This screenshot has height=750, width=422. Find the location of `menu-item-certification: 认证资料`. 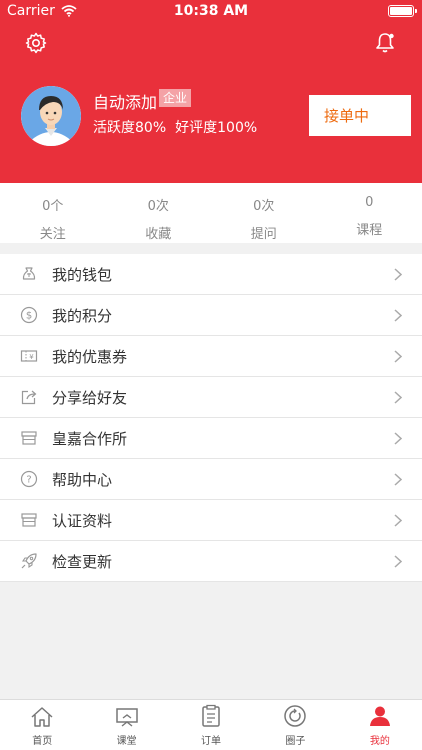

menu-item-certification: 认证资料 is located at coordinates (211, 520).